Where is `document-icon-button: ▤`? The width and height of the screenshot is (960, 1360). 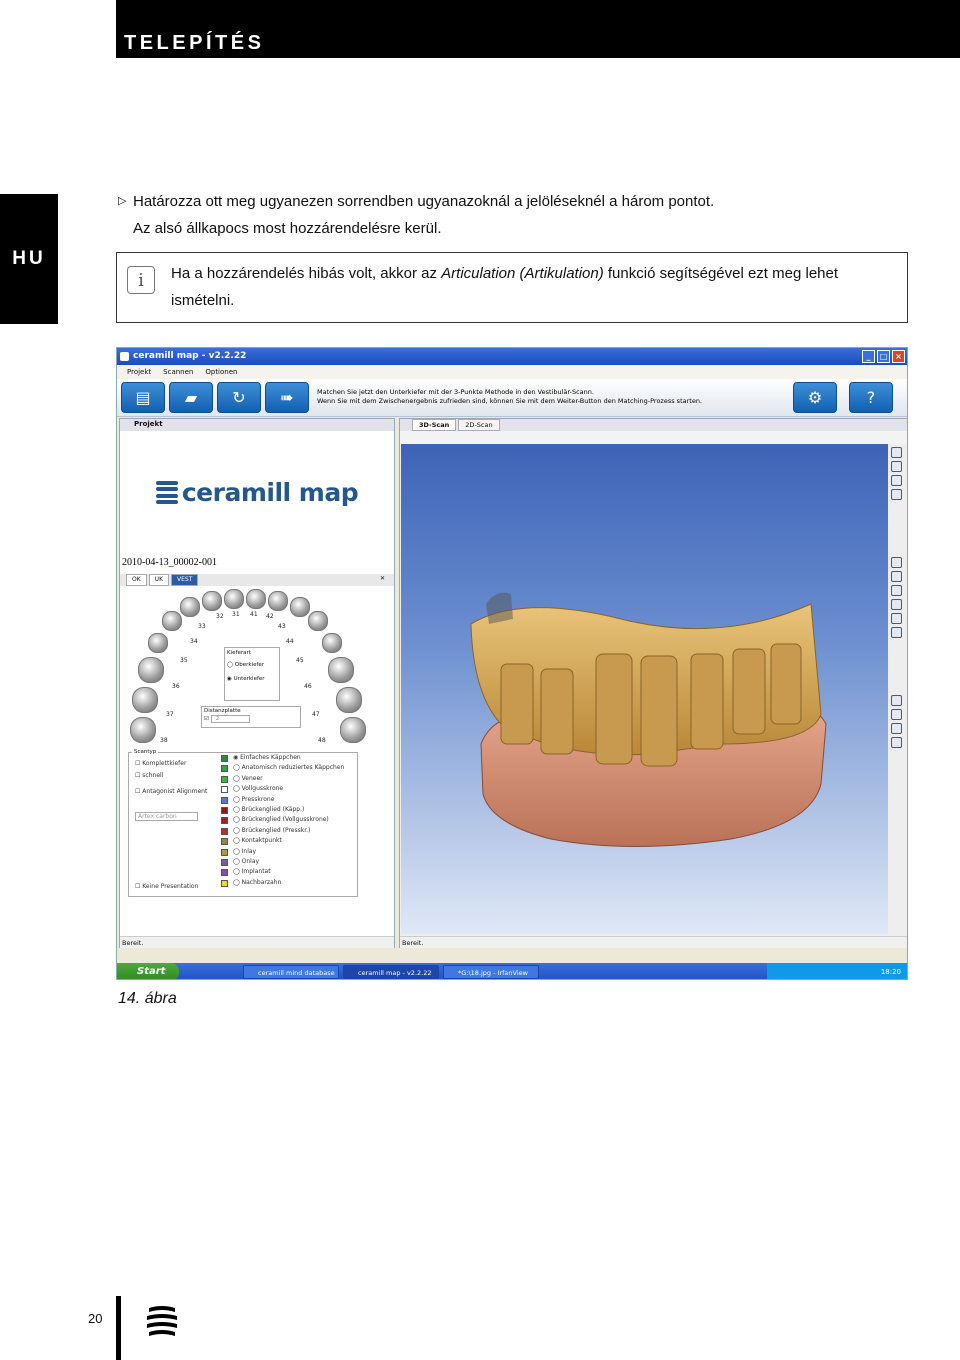
document-icon-button: ▤ is located at coordinates (143, 397).